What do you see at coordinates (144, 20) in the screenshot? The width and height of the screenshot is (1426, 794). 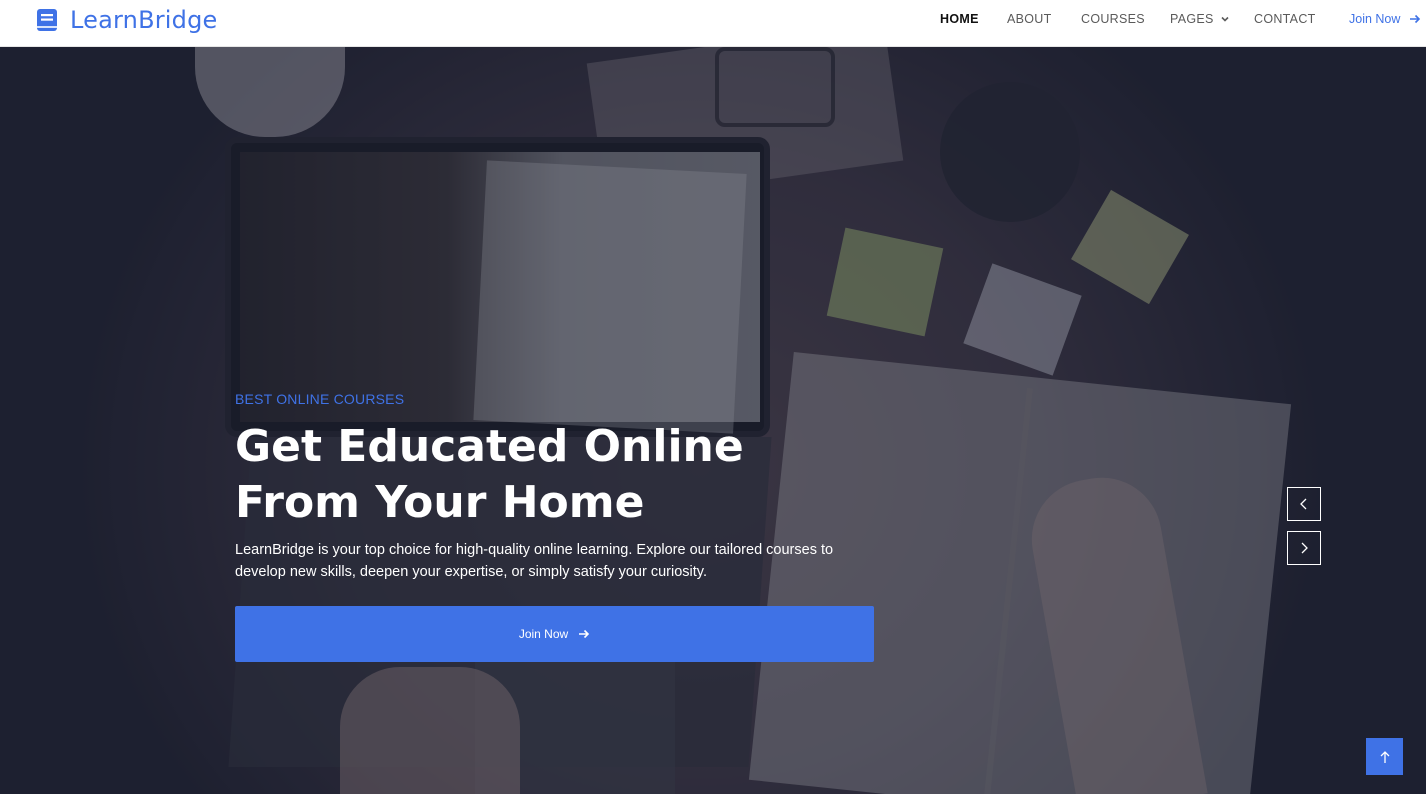 I see `brand-name: LearnBridge` at bounding box center [144, 20].